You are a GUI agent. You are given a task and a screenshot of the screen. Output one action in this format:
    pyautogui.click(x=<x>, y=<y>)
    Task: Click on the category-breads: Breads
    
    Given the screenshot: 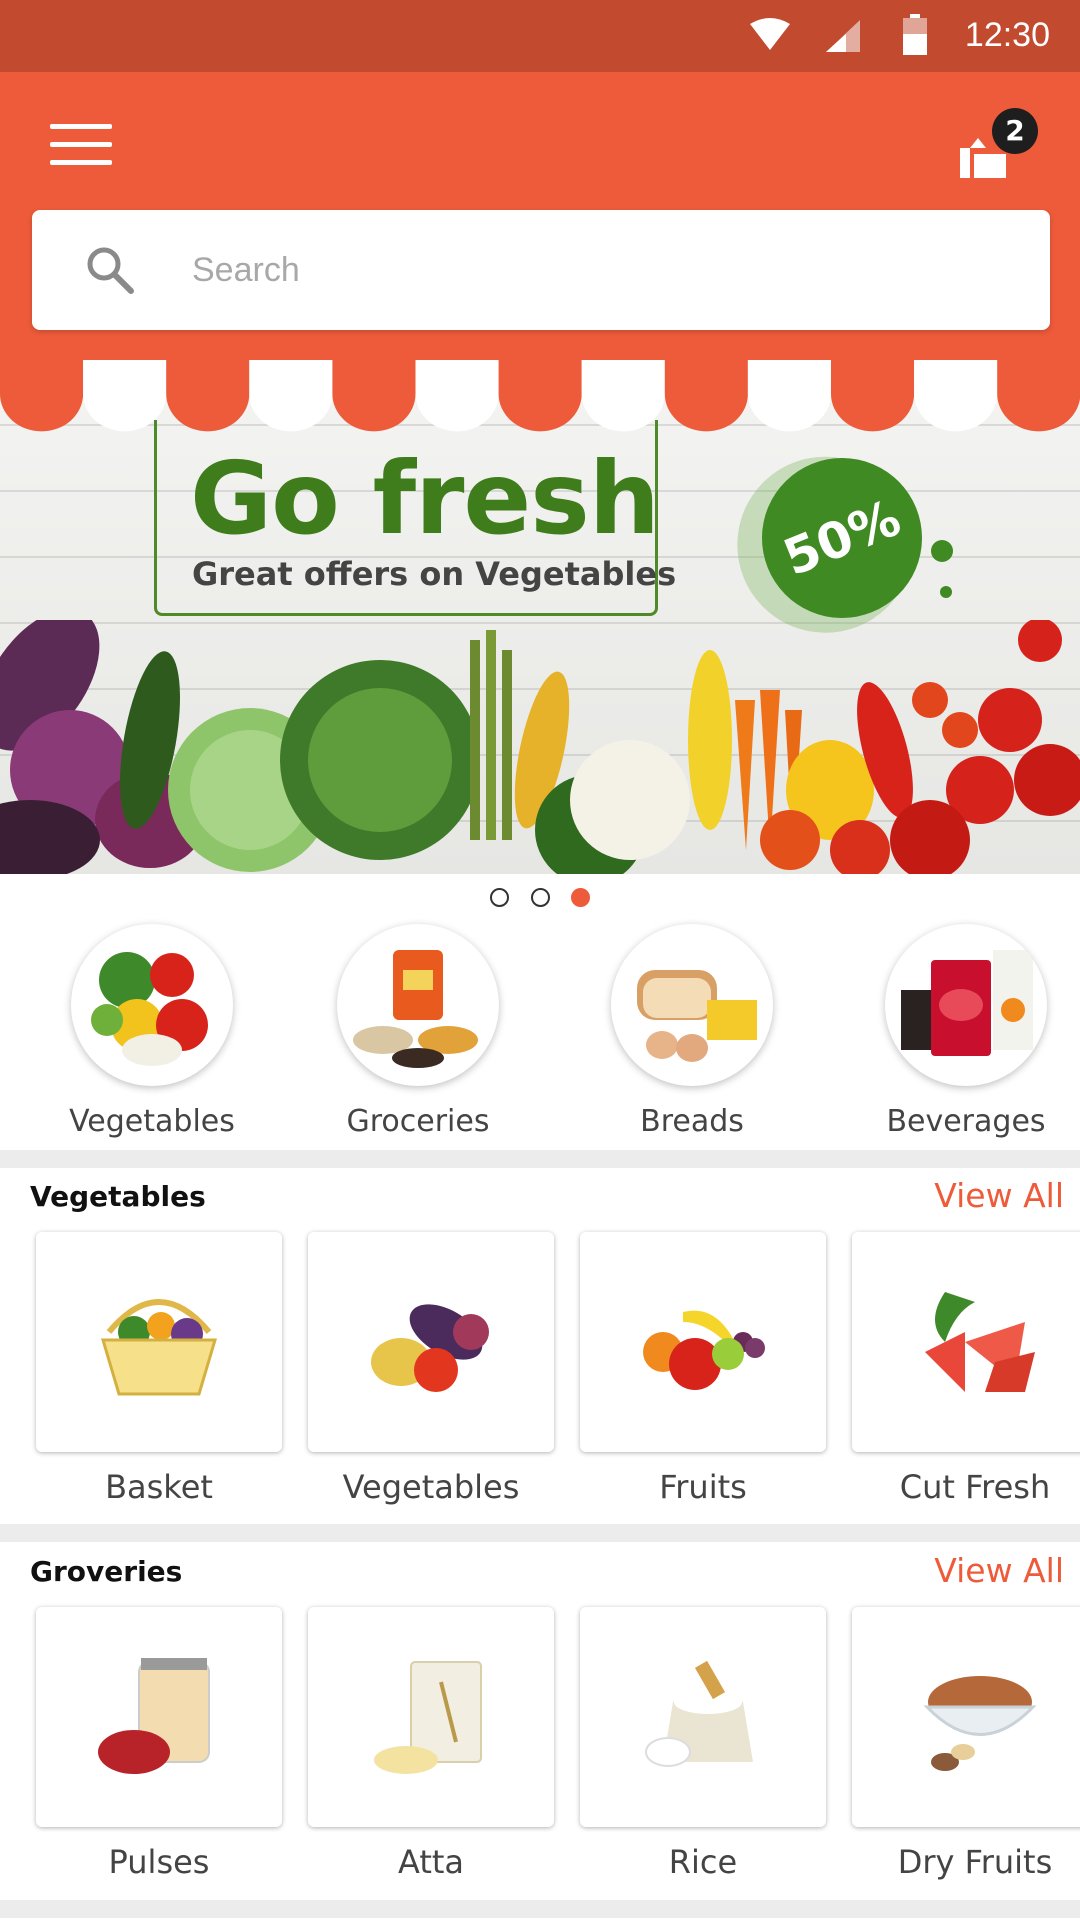 What is the action you would take?
    pyautogui.click(x=692, y=1031)
    